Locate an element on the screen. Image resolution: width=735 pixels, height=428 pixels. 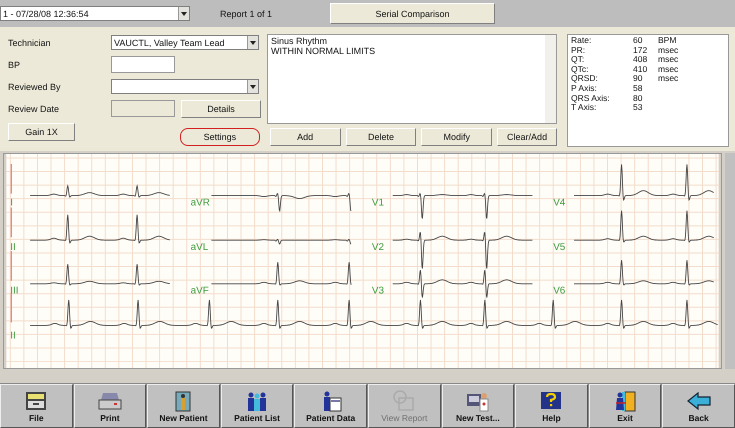
lead-label: V1 is located at coordinates (378, 203).